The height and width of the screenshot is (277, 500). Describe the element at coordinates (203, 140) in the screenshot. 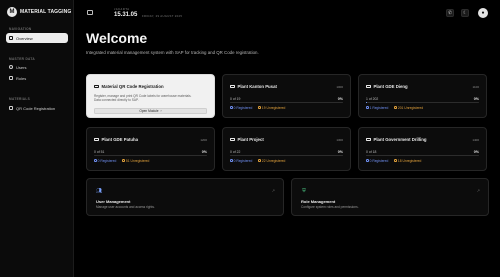

I see `plant-code: 1200` at that location.